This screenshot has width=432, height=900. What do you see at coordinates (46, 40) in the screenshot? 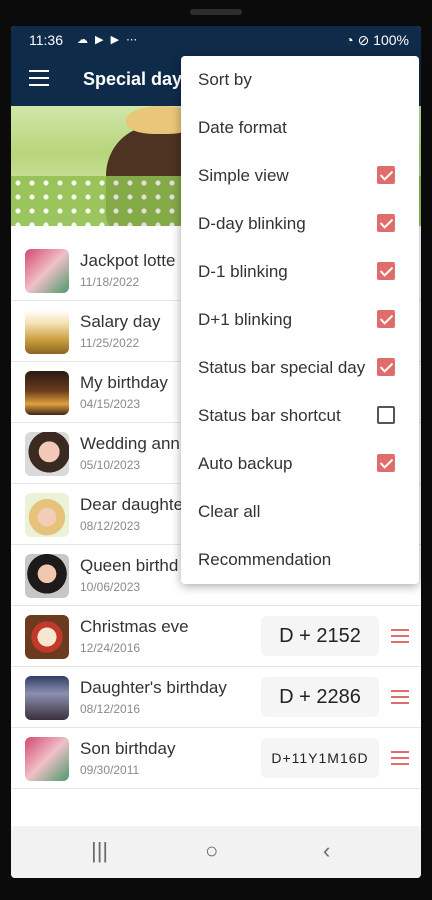
I see `status-time: 11:36` at bounding box center [46, 40].